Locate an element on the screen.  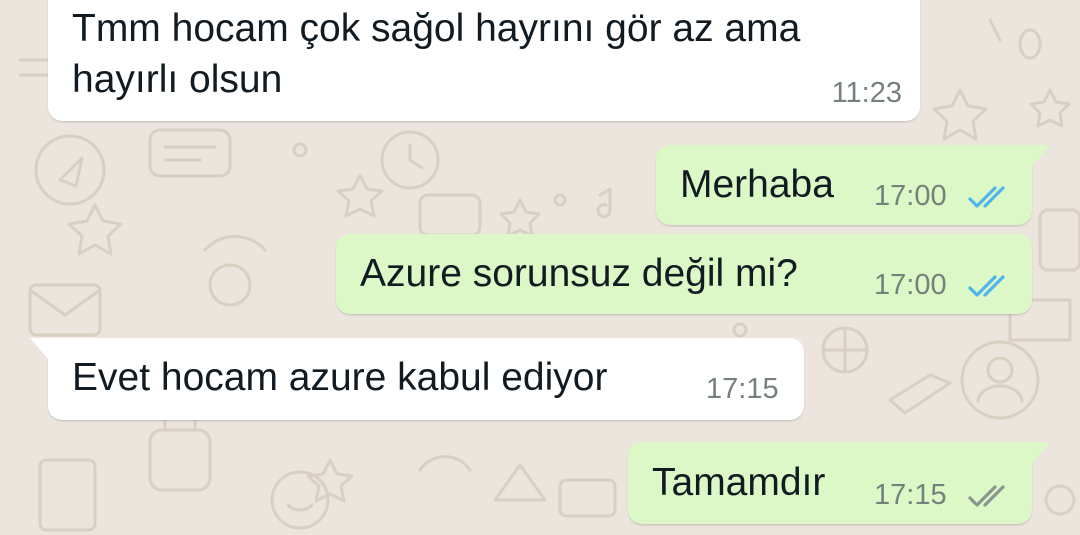
outgoing-message: Azure sorunsuz değil mi? 17:00 is located at coordinates (684, 274).